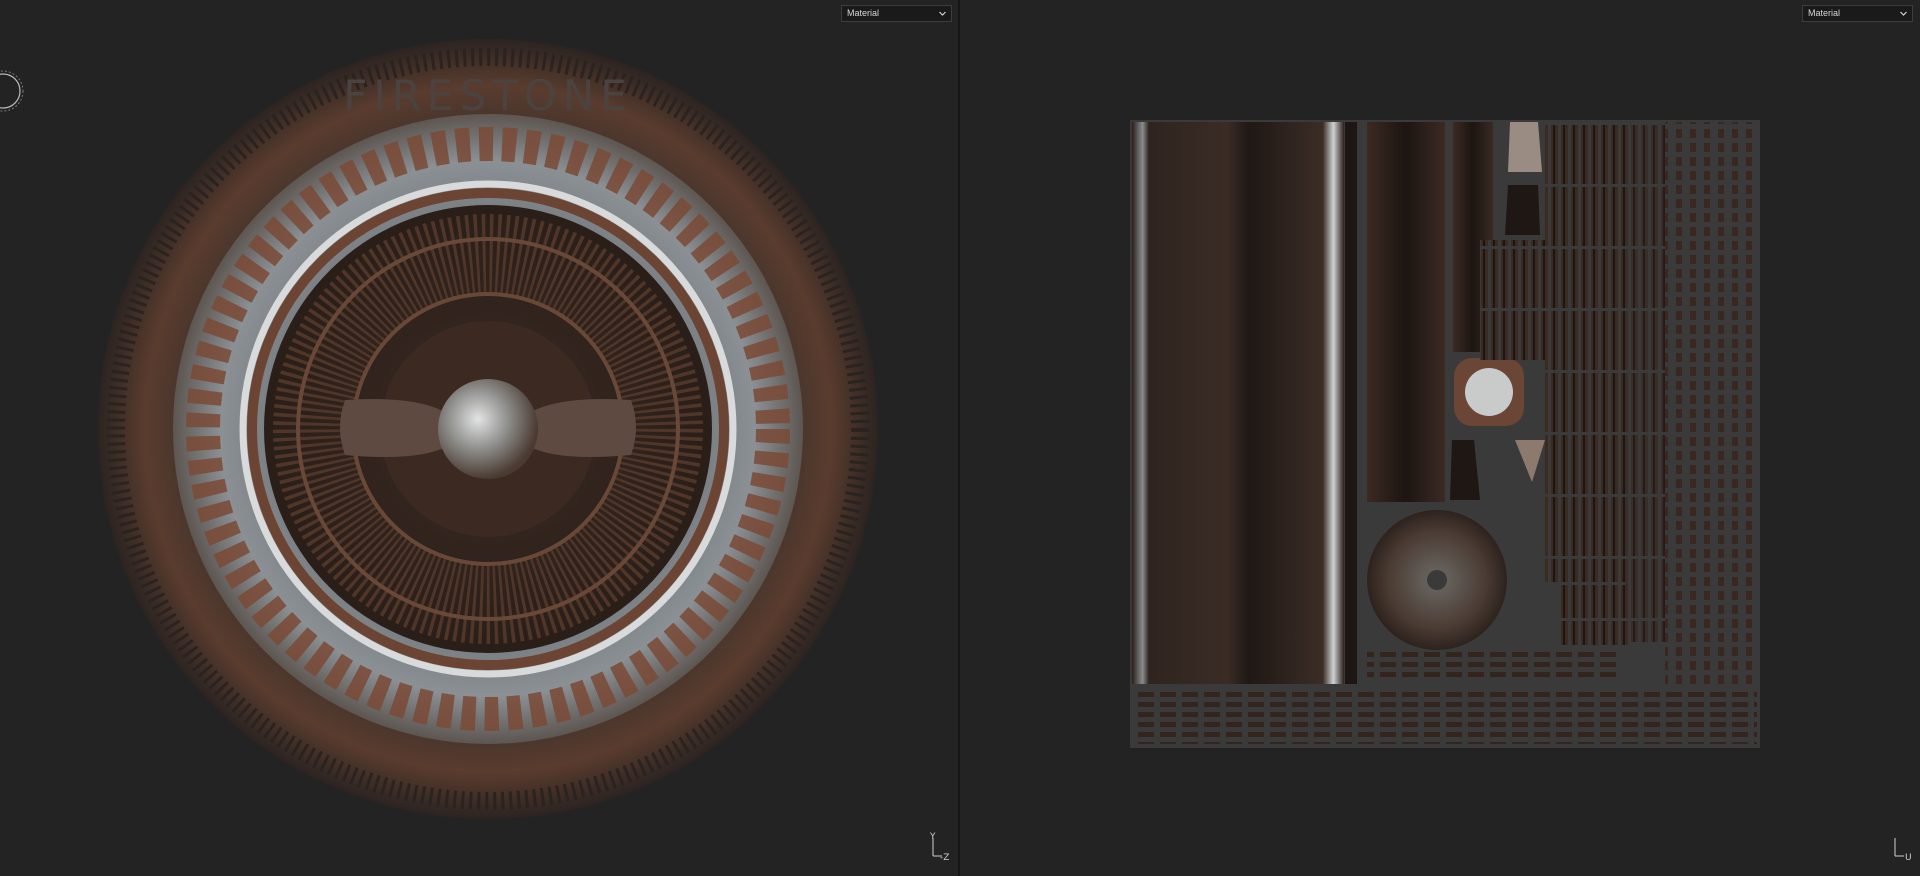 Image resolution: width=1920 pixels, height=876 pixels. I want to click on viewport-2d-mode-label: Material, so click(1824, 13).